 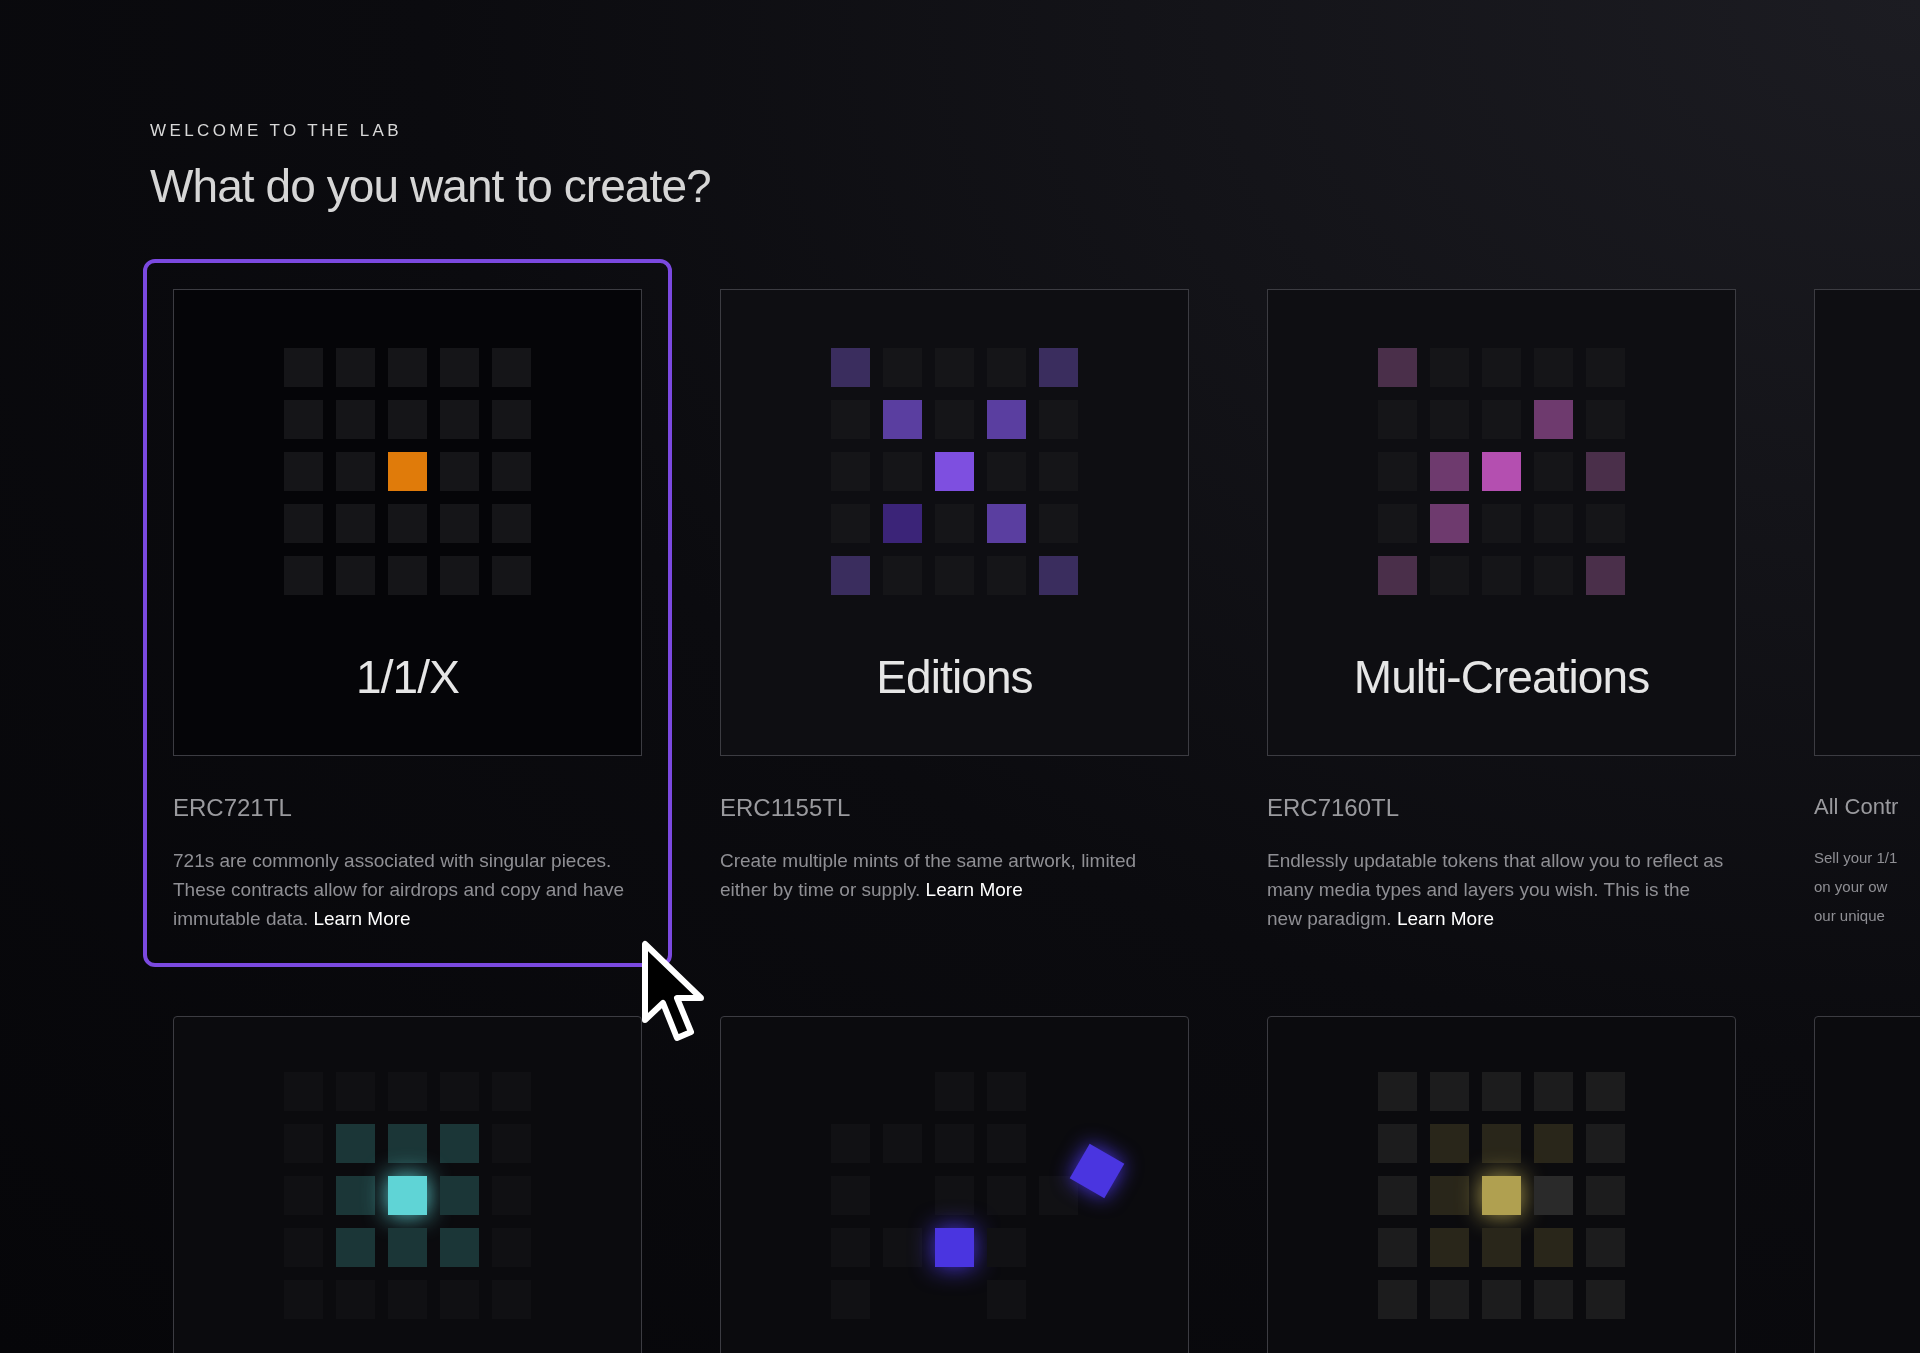 What do you see at coordinates (277, 131) in the screenshot?
I see `eyebrow-text: WELCOME TO THE LAB` at bounding box center [277, 131].